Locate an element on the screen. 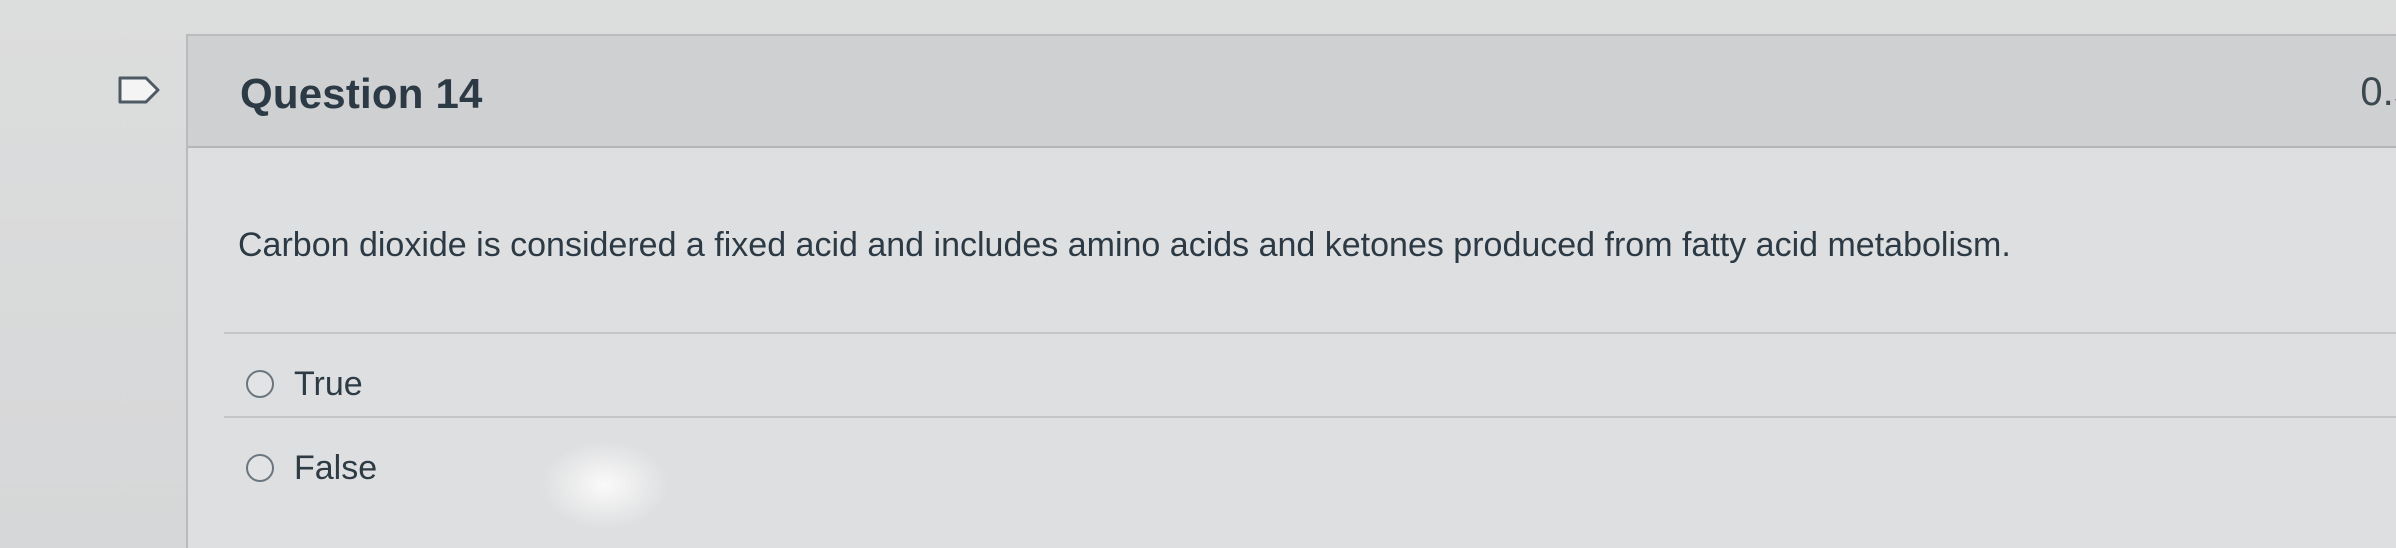  question-title: Question 14 is located at coordinates (361, 93).